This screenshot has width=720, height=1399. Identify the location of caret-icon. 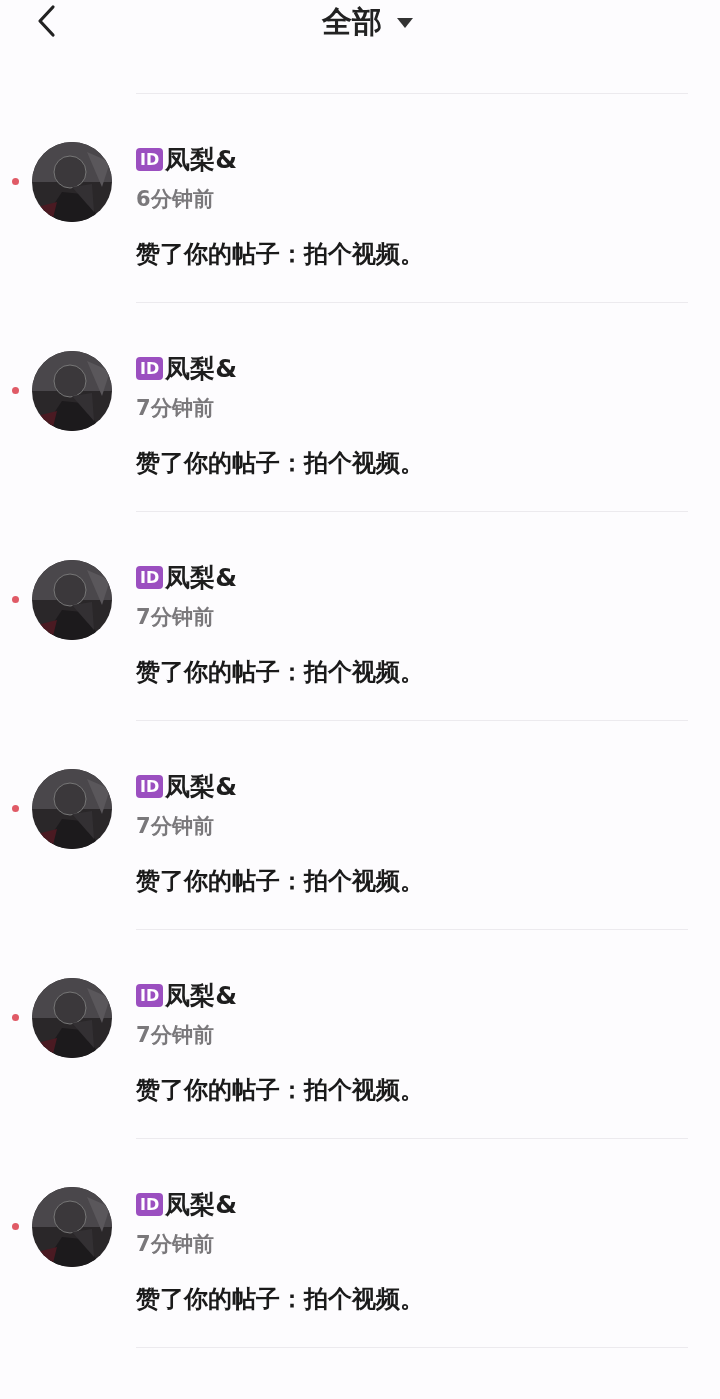
(405, 22).